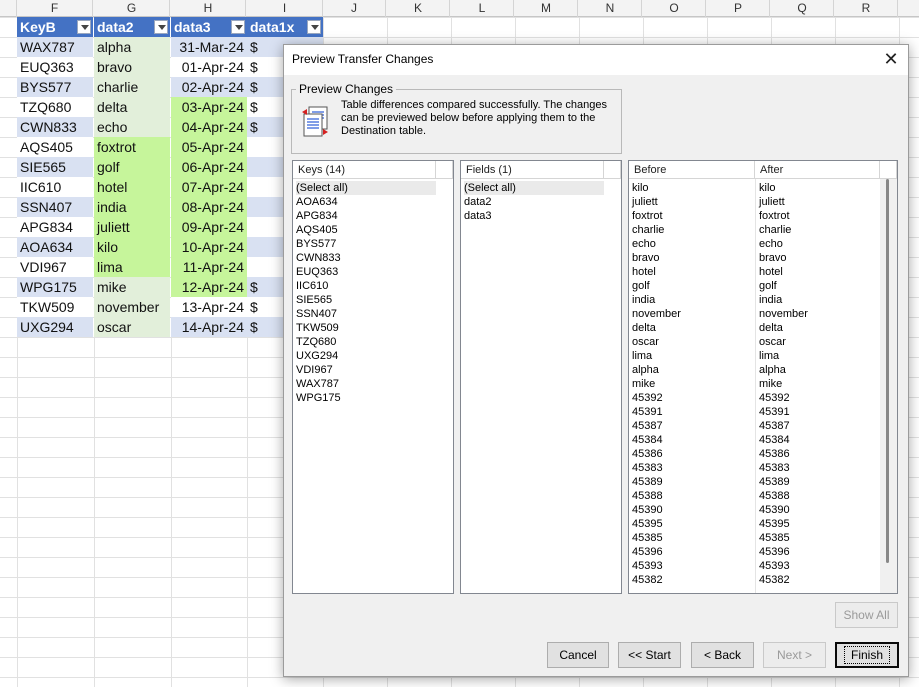 The height and width of the screenshot is (687, 919). Describe the element at coordinates (774, 440) in the screenshot. I see `after-value: 45384` at that location.